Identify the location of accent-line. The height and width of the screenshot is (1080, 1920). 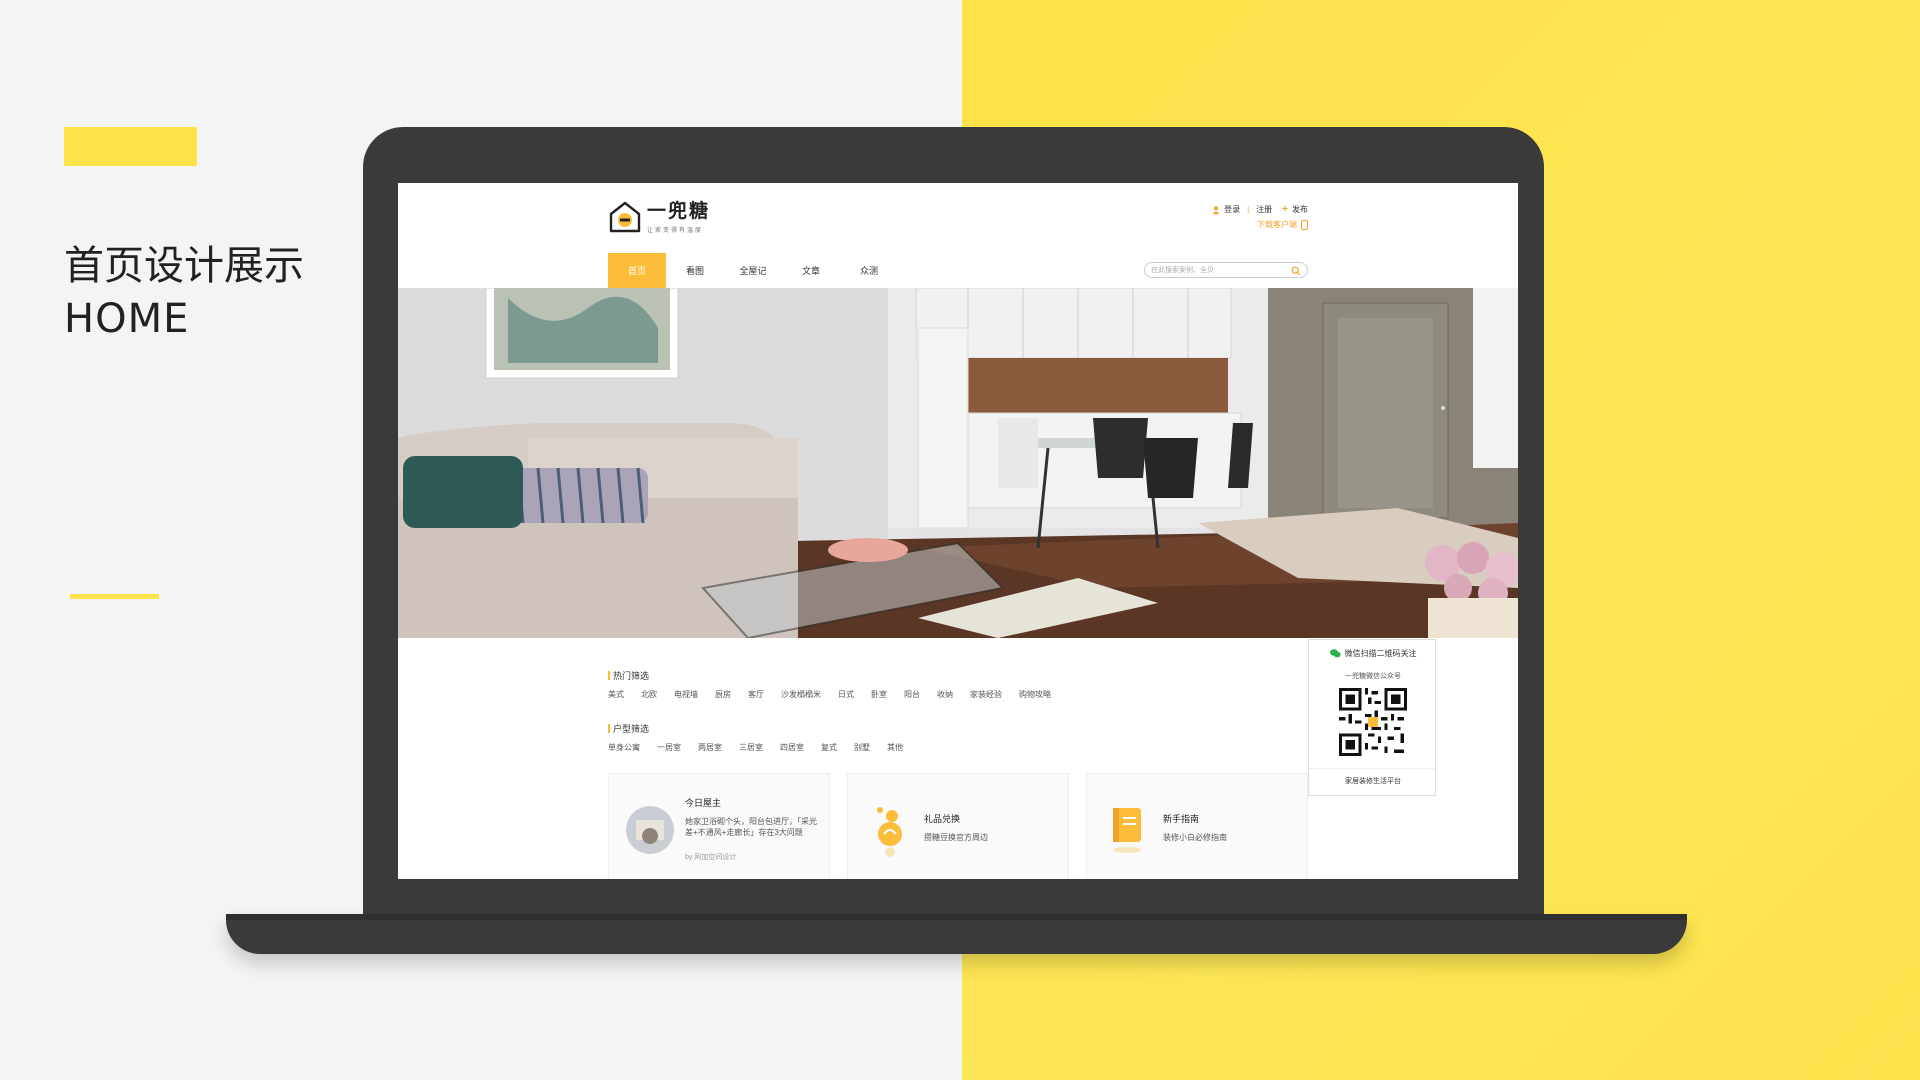
(114, 596).